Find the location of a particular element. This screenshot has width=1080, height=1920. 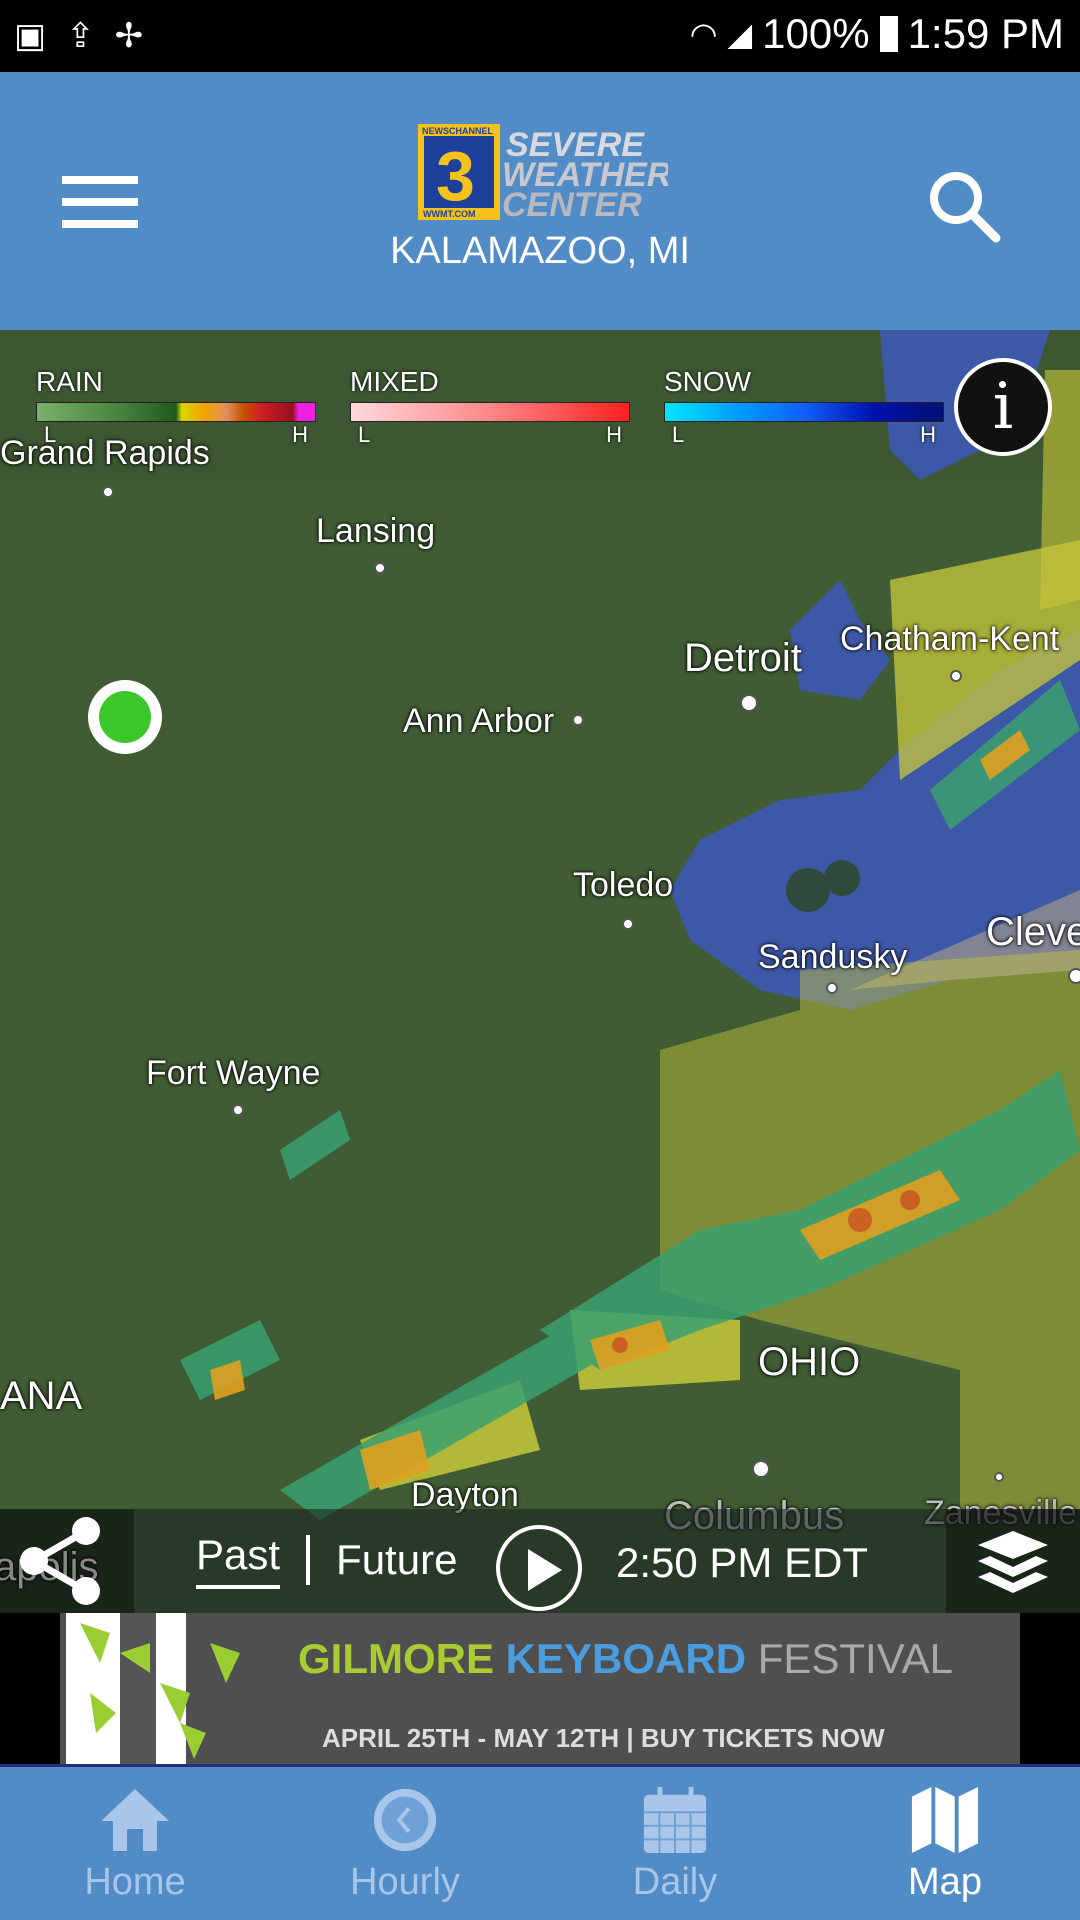

map-label: Chatham-Kent is located at coordinates (950, 639).